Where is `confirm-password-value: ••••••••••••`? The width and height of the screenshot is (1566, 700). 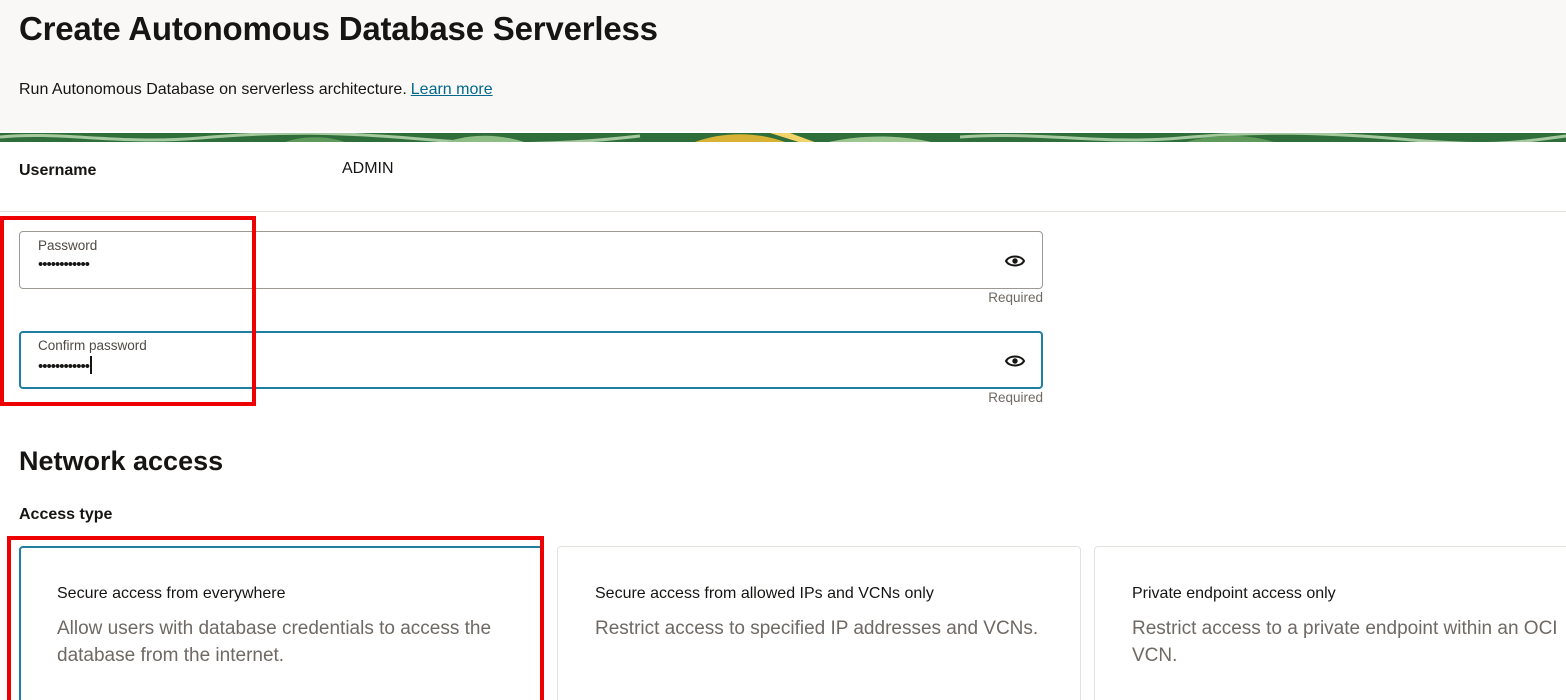 confirm-password-value: •••••••••••• is located at coordinates (65, 365).